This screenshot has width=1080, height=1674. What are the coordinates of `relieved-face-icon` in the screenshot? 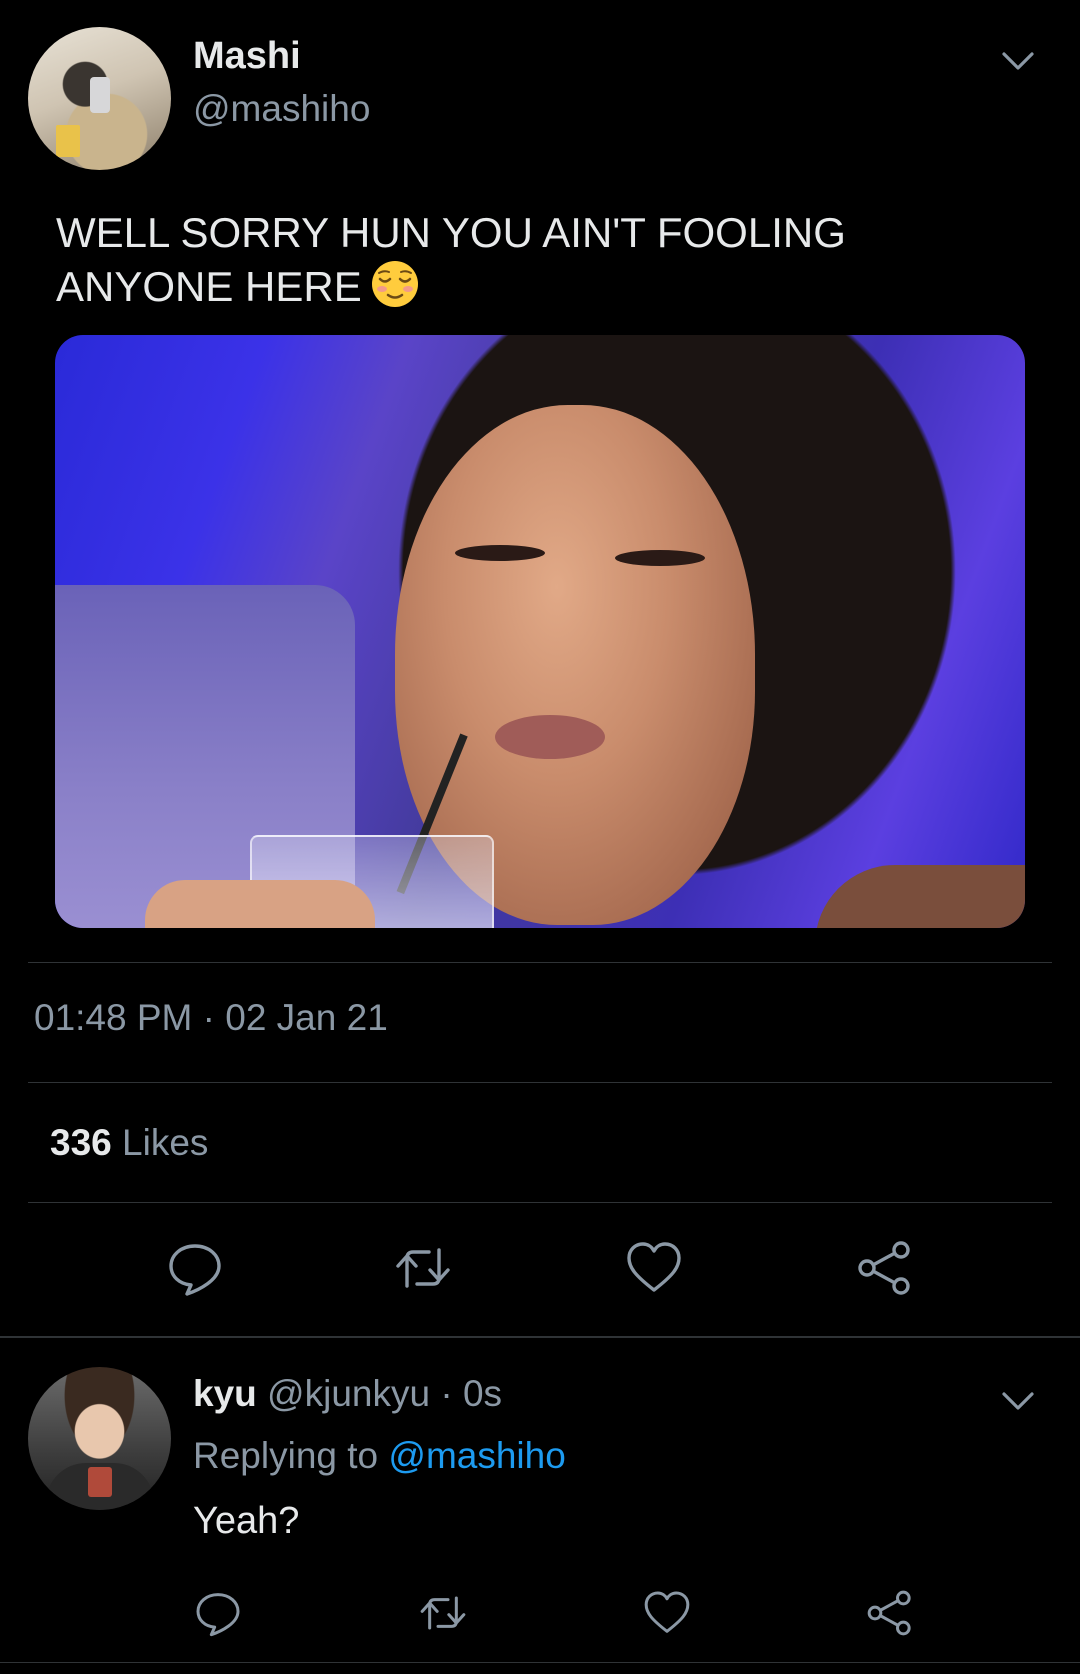 It's located at (395, 284).